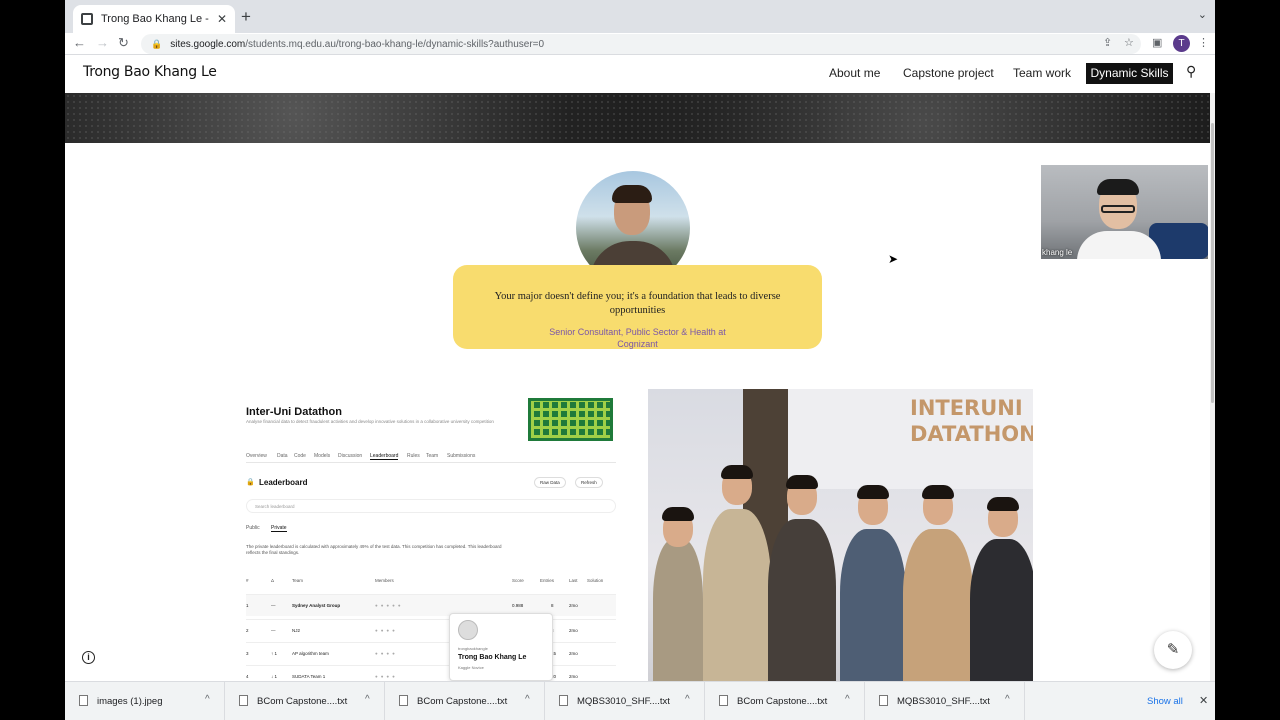 The image size is (1280, 720). What do you see at coordinates (130, 701) in the screenshot?
I see `download-filename: images (1).jpeg` at bounding box center [130, 701].